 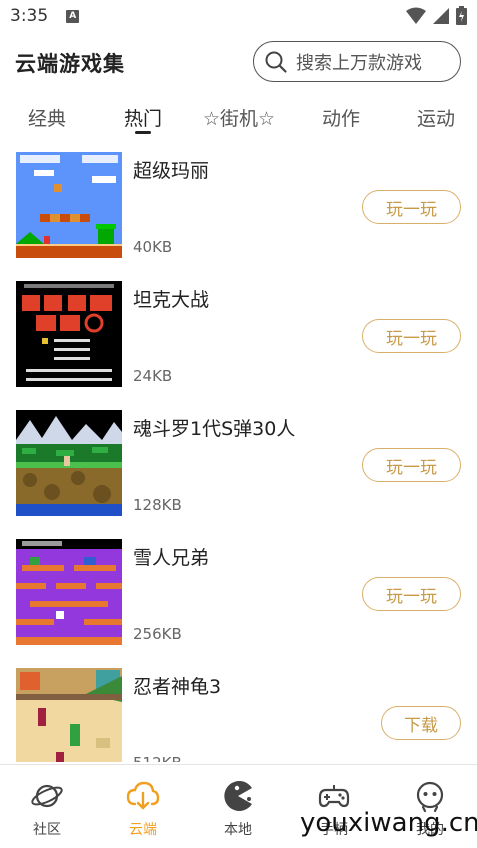 I want to click on active-tab-indicator, so click(x=143, y=132).